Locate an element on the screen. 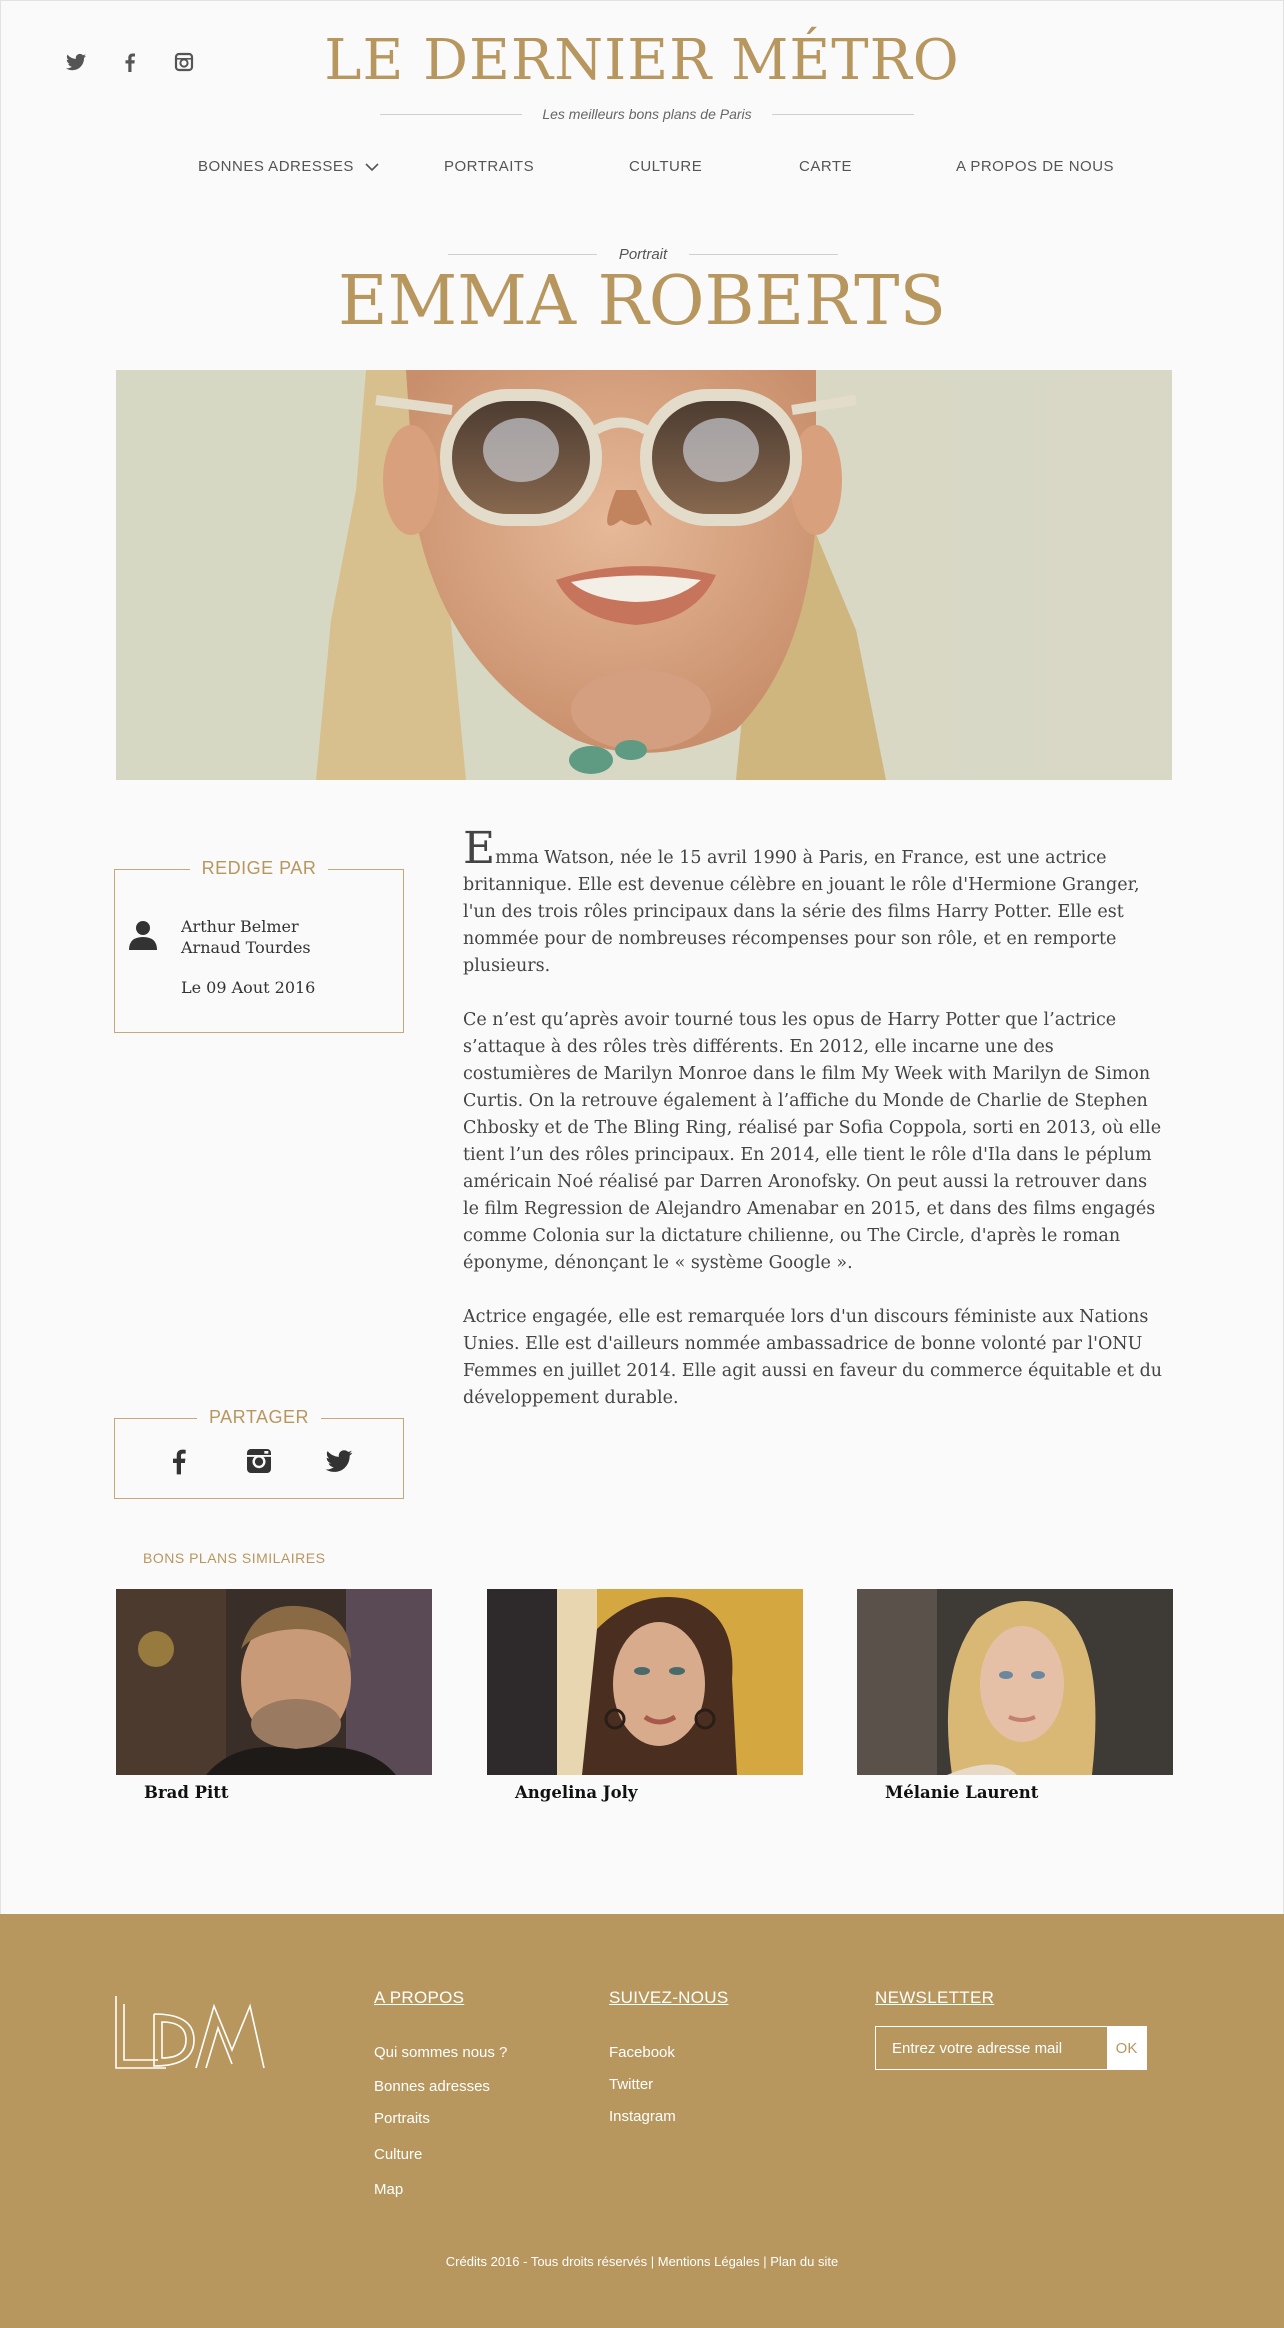  share-box: PARTAGER is located at coordinates (259, 1453).